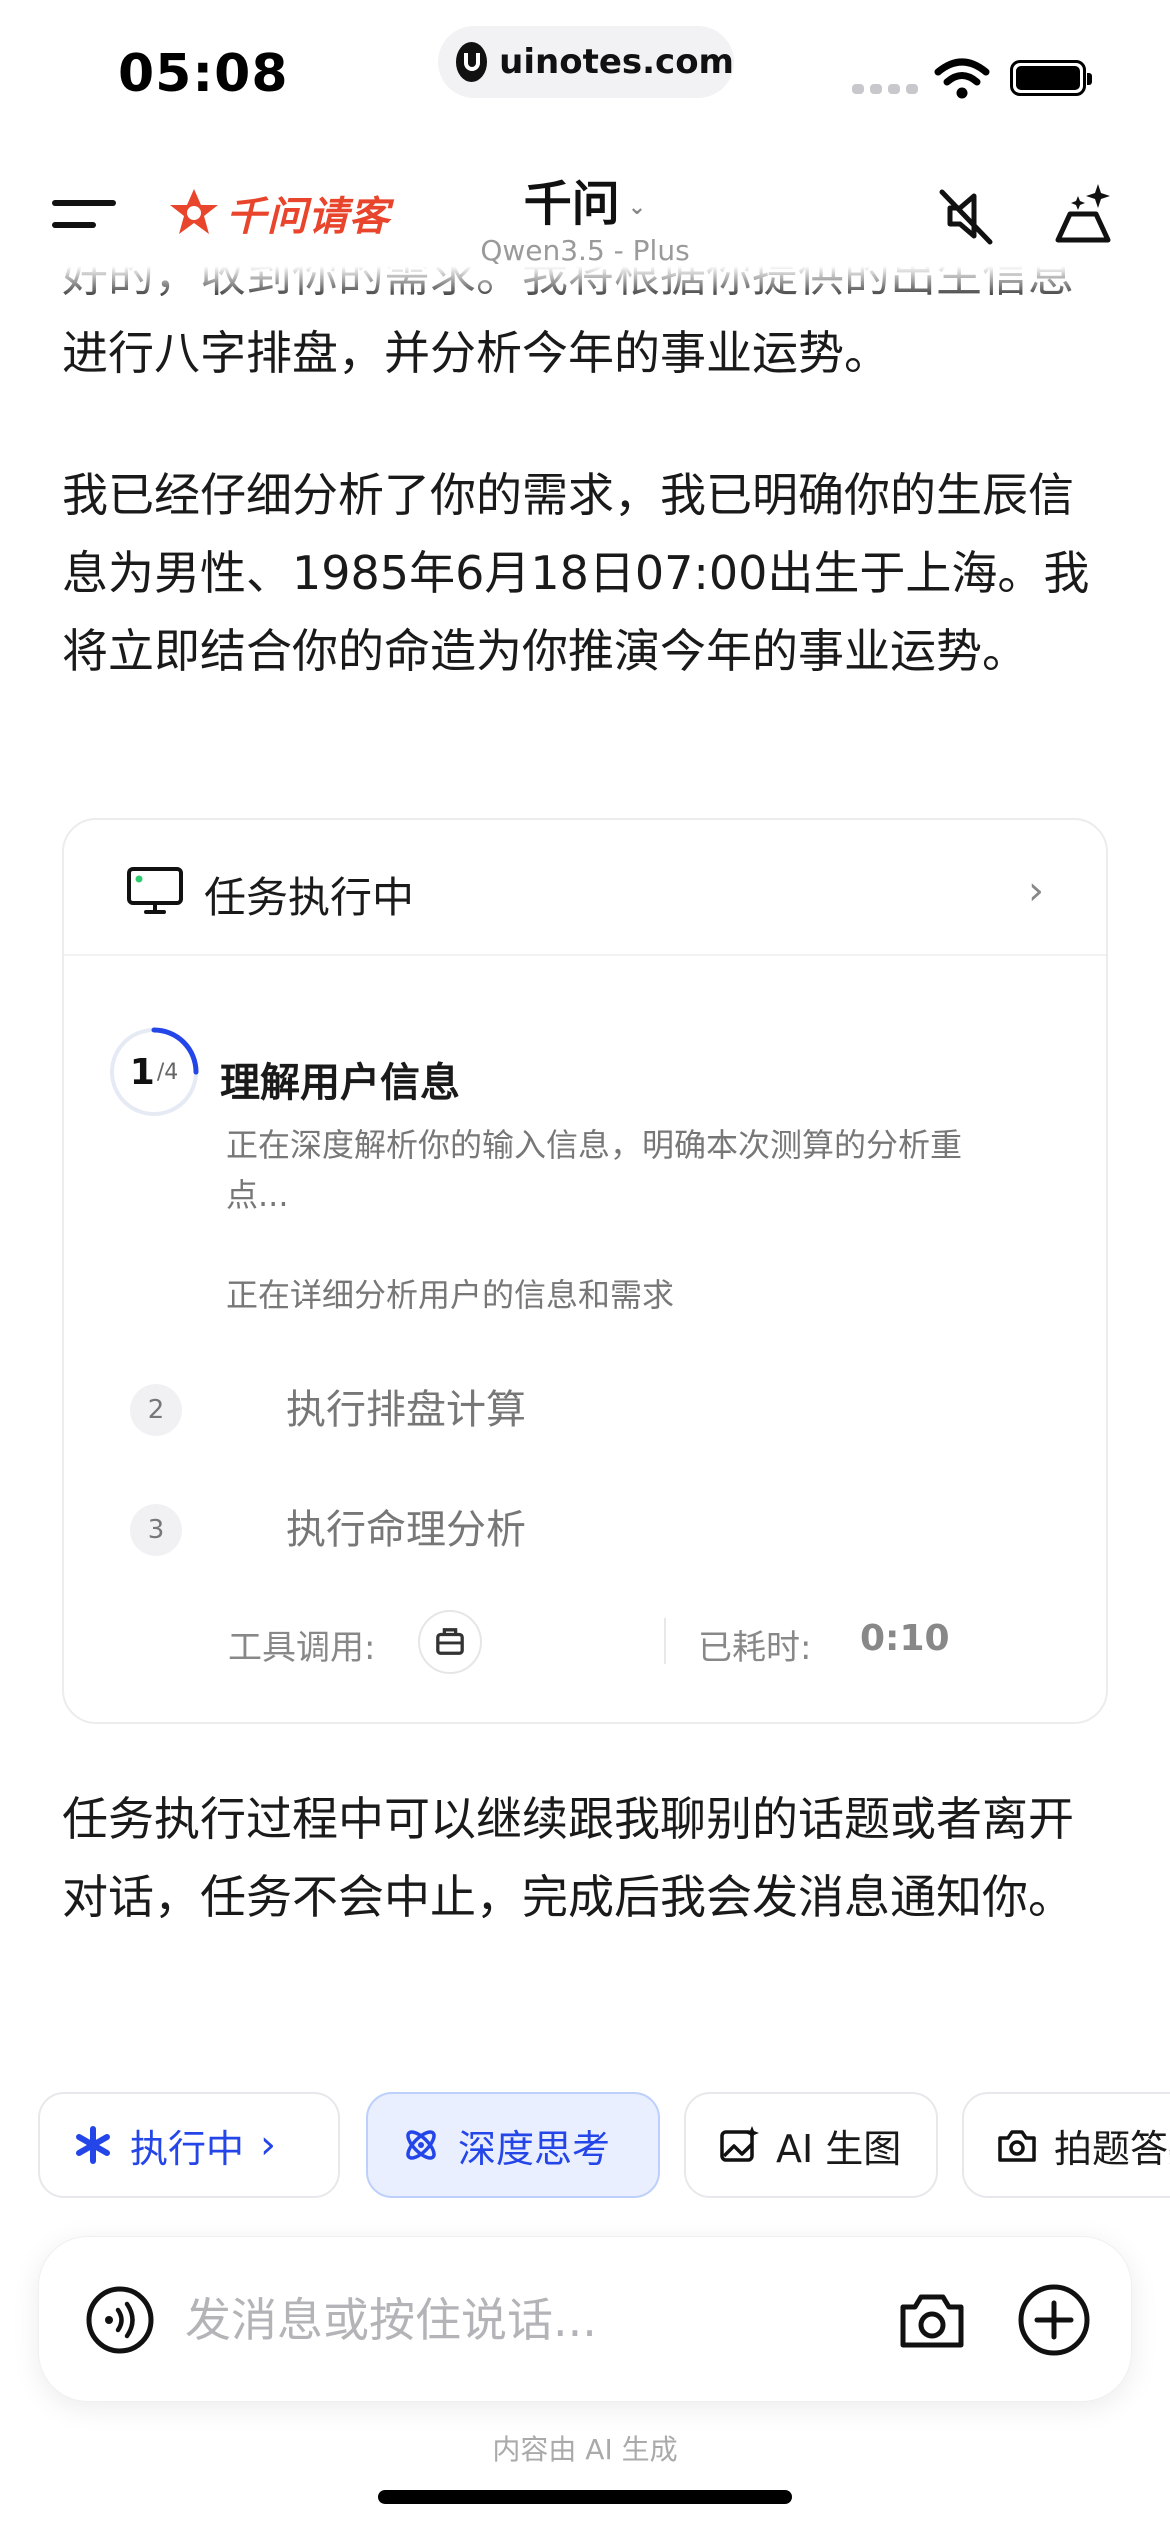 The width and height of the screenshot is (1170, 2532). I want to click on ai-image-chip: AI 生图, so click(811, 2145).